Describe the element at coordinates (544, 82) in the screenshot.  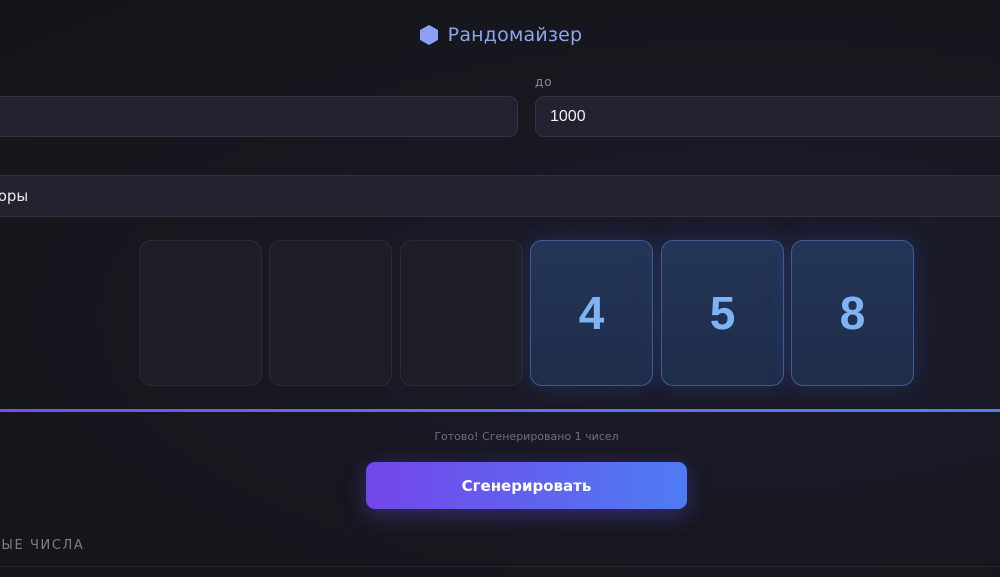
I see `range-to-label: до` at that location.